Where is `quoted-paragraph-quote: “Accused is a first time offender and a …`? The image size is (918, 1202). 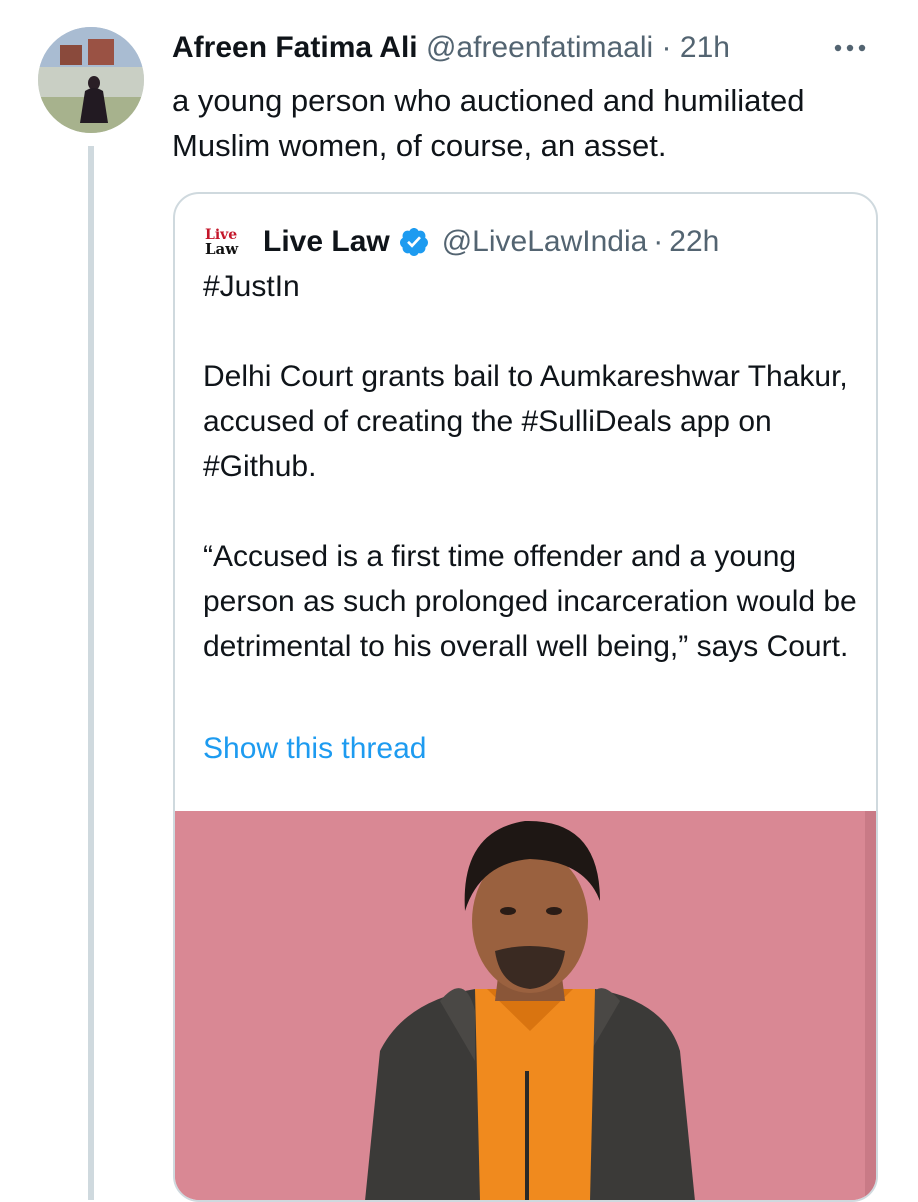 quoted-paragraph-quote: “Accused is a first time offender and a … is located at coordinates (530, 601).